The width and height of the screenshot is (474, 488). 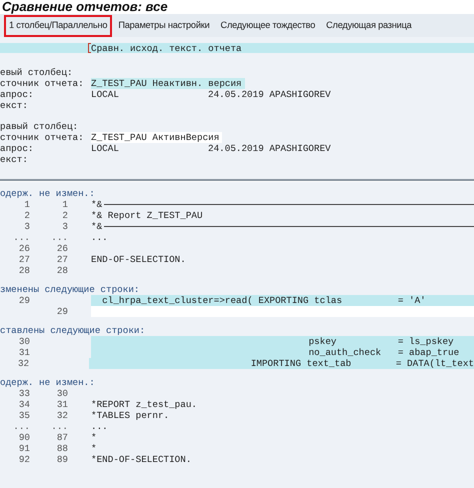 What do you see at coordinates (381, 341) in the screenshot?
I see `code-line: pskey = ls_pskey` at bounding box center [381, 341].